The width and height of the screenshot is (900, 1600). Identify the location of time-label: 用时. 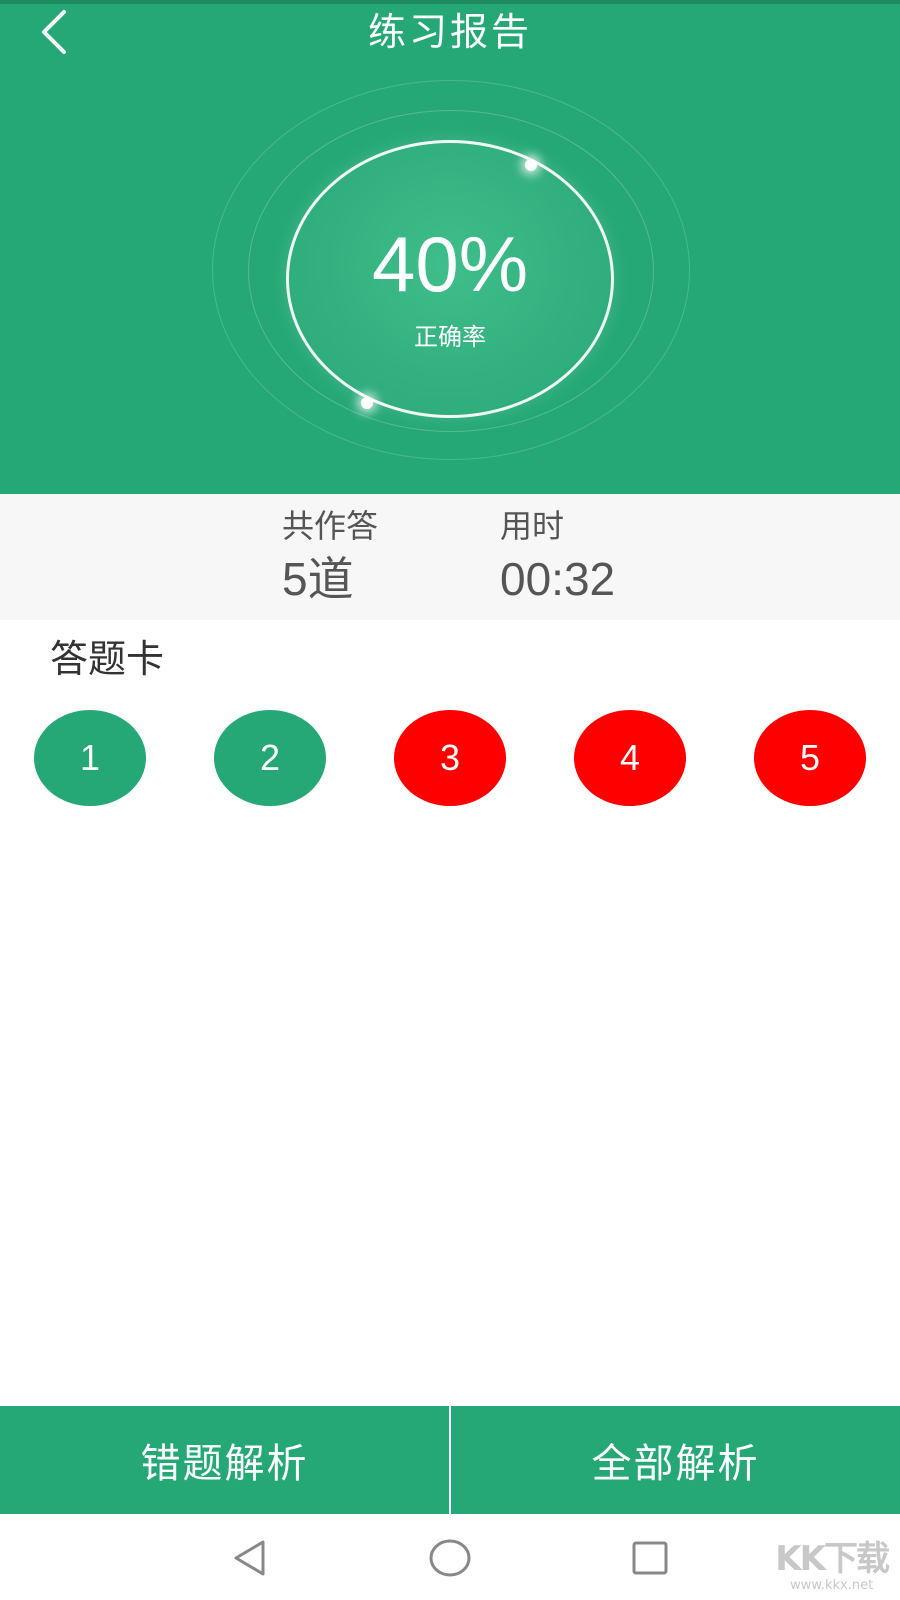
(532, 526).